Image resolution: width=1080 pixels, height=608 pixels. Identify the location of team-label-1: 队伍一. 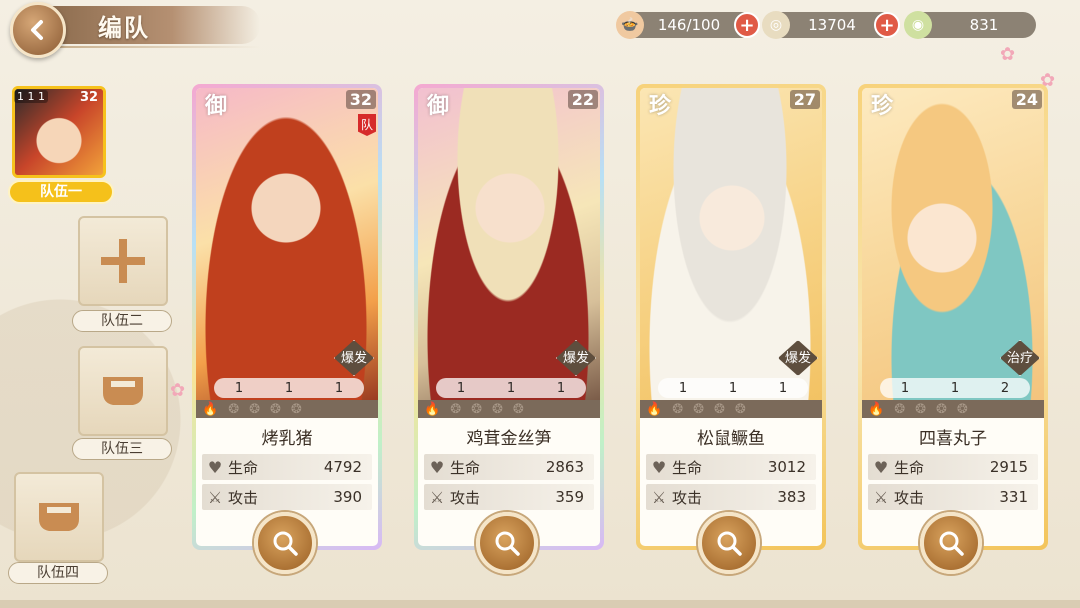
(61, 192).